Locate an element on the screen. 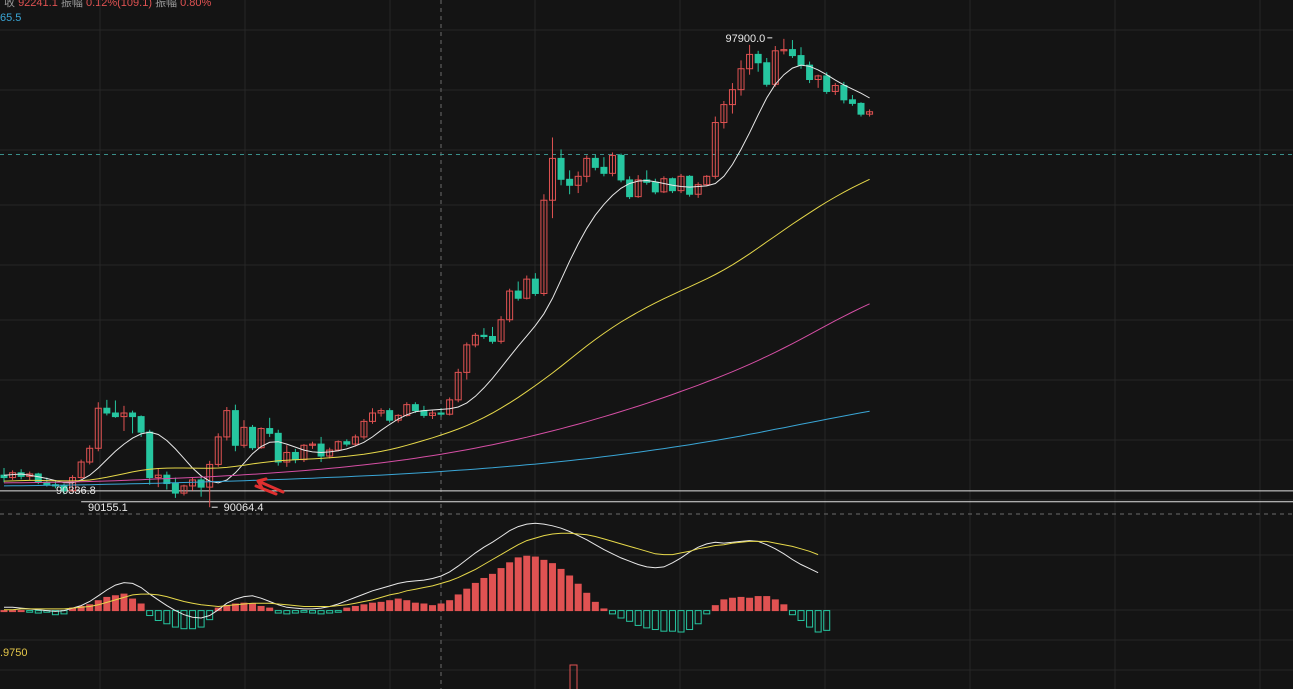 The image size is (1293, 689). level-1-label: 90336.8 is located at coordinates (76, 491).